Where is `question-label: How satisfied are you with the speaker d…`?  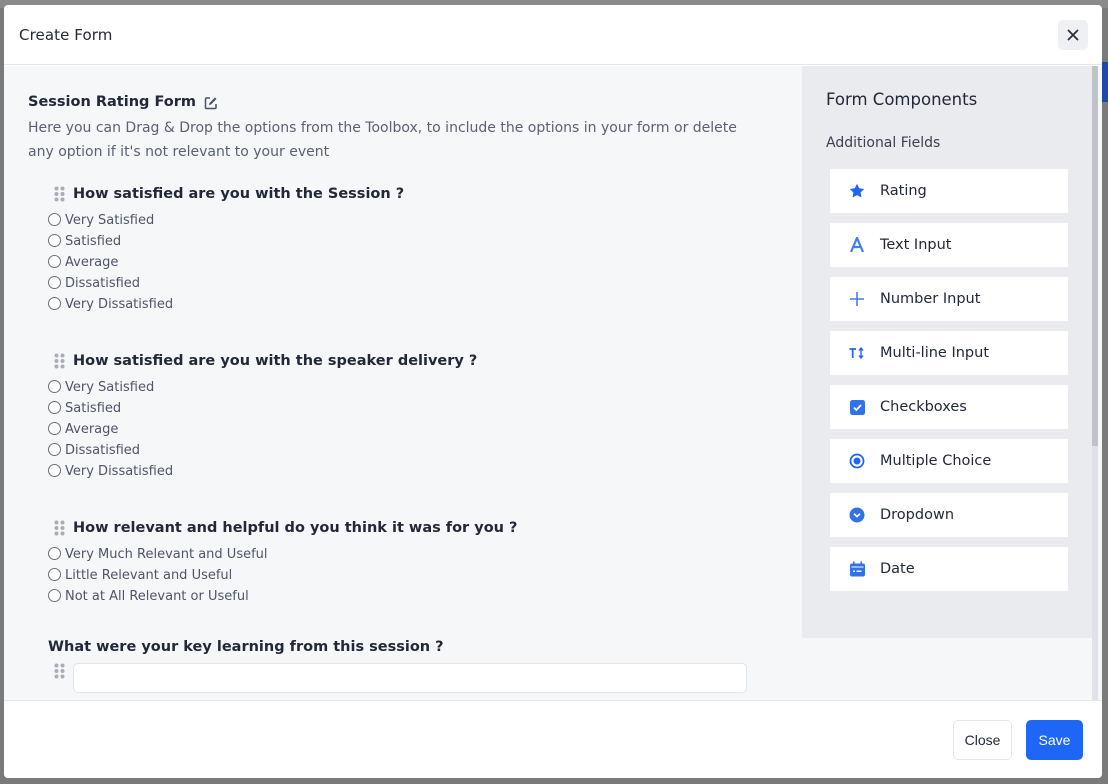 question-label: How satisfied are you with the speaker d… is located at coordinates (275, 361).